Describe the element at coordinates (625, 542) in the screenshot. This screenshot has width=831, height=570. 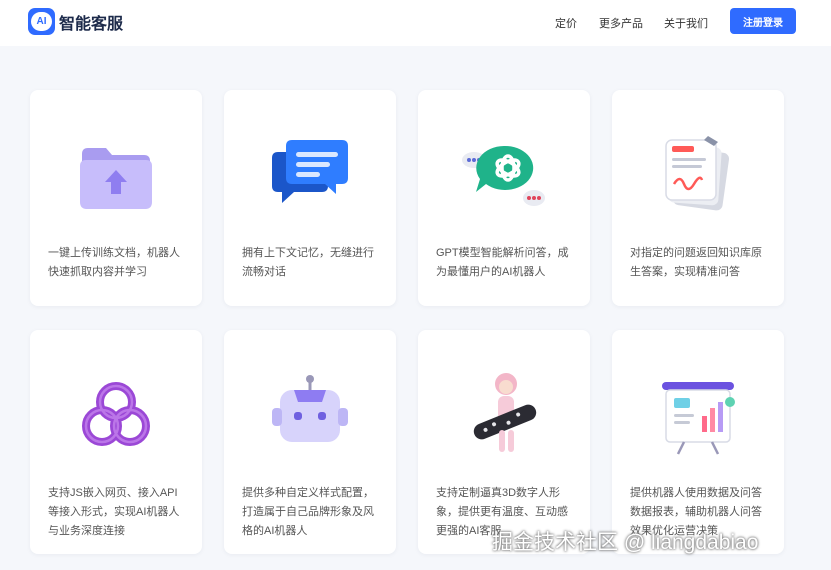
I see `watermark-text: 掘金技术社区 @ liangdabiao` at that location.